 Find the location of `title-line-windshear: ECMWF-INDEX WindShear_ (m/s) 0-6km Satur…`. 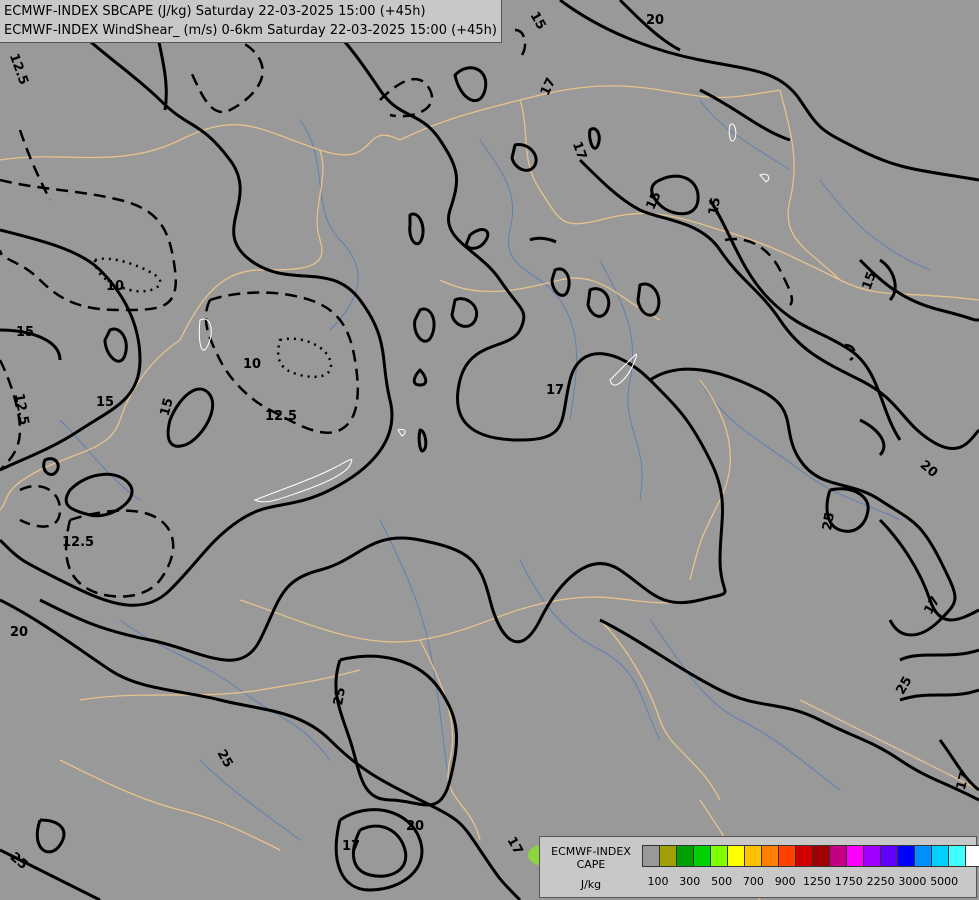

title-line-windshear: ECMWF-INDEX WindShear_ (m/s) 0-6km Satur… is located at coordinates (250, 30).